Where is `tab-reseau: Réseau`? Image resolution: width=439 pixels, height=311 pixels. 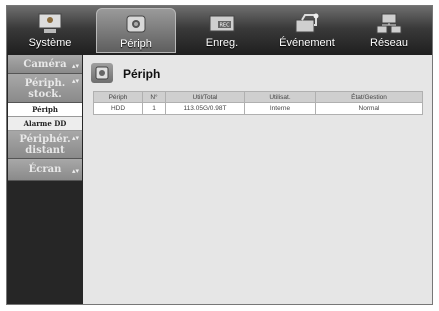 tab-reseau: Réseau is located at coordinates (389, 30).